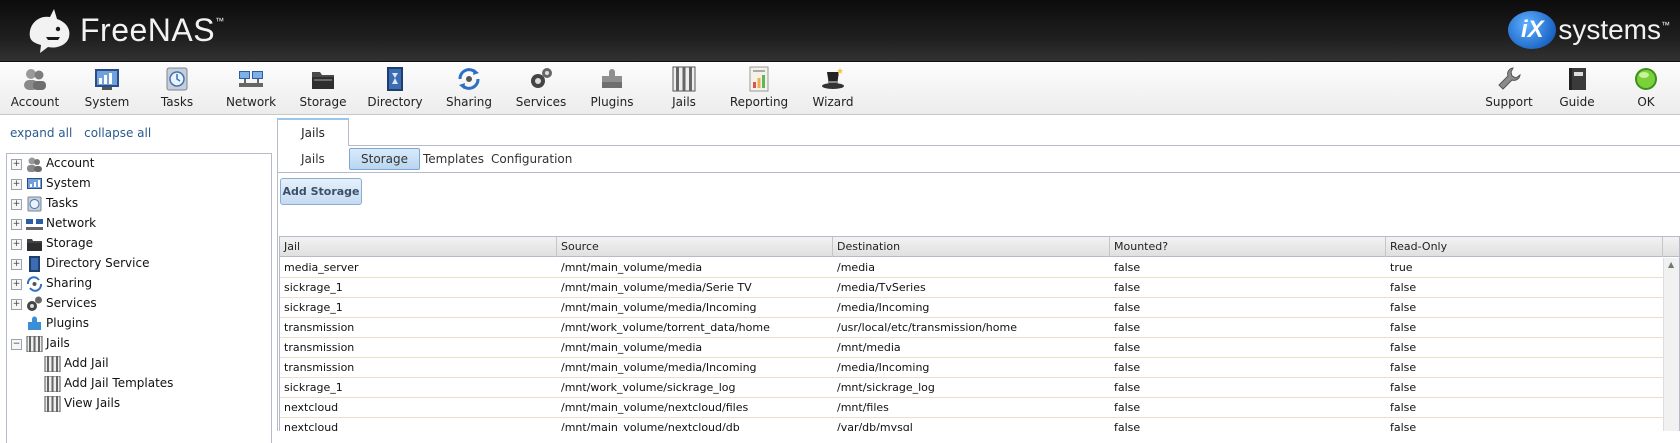  What do you see at coordinates (139, 284) in the screenshot?
I see `tree-item-sharing: + Sharing` at bounding box center [139, 284].